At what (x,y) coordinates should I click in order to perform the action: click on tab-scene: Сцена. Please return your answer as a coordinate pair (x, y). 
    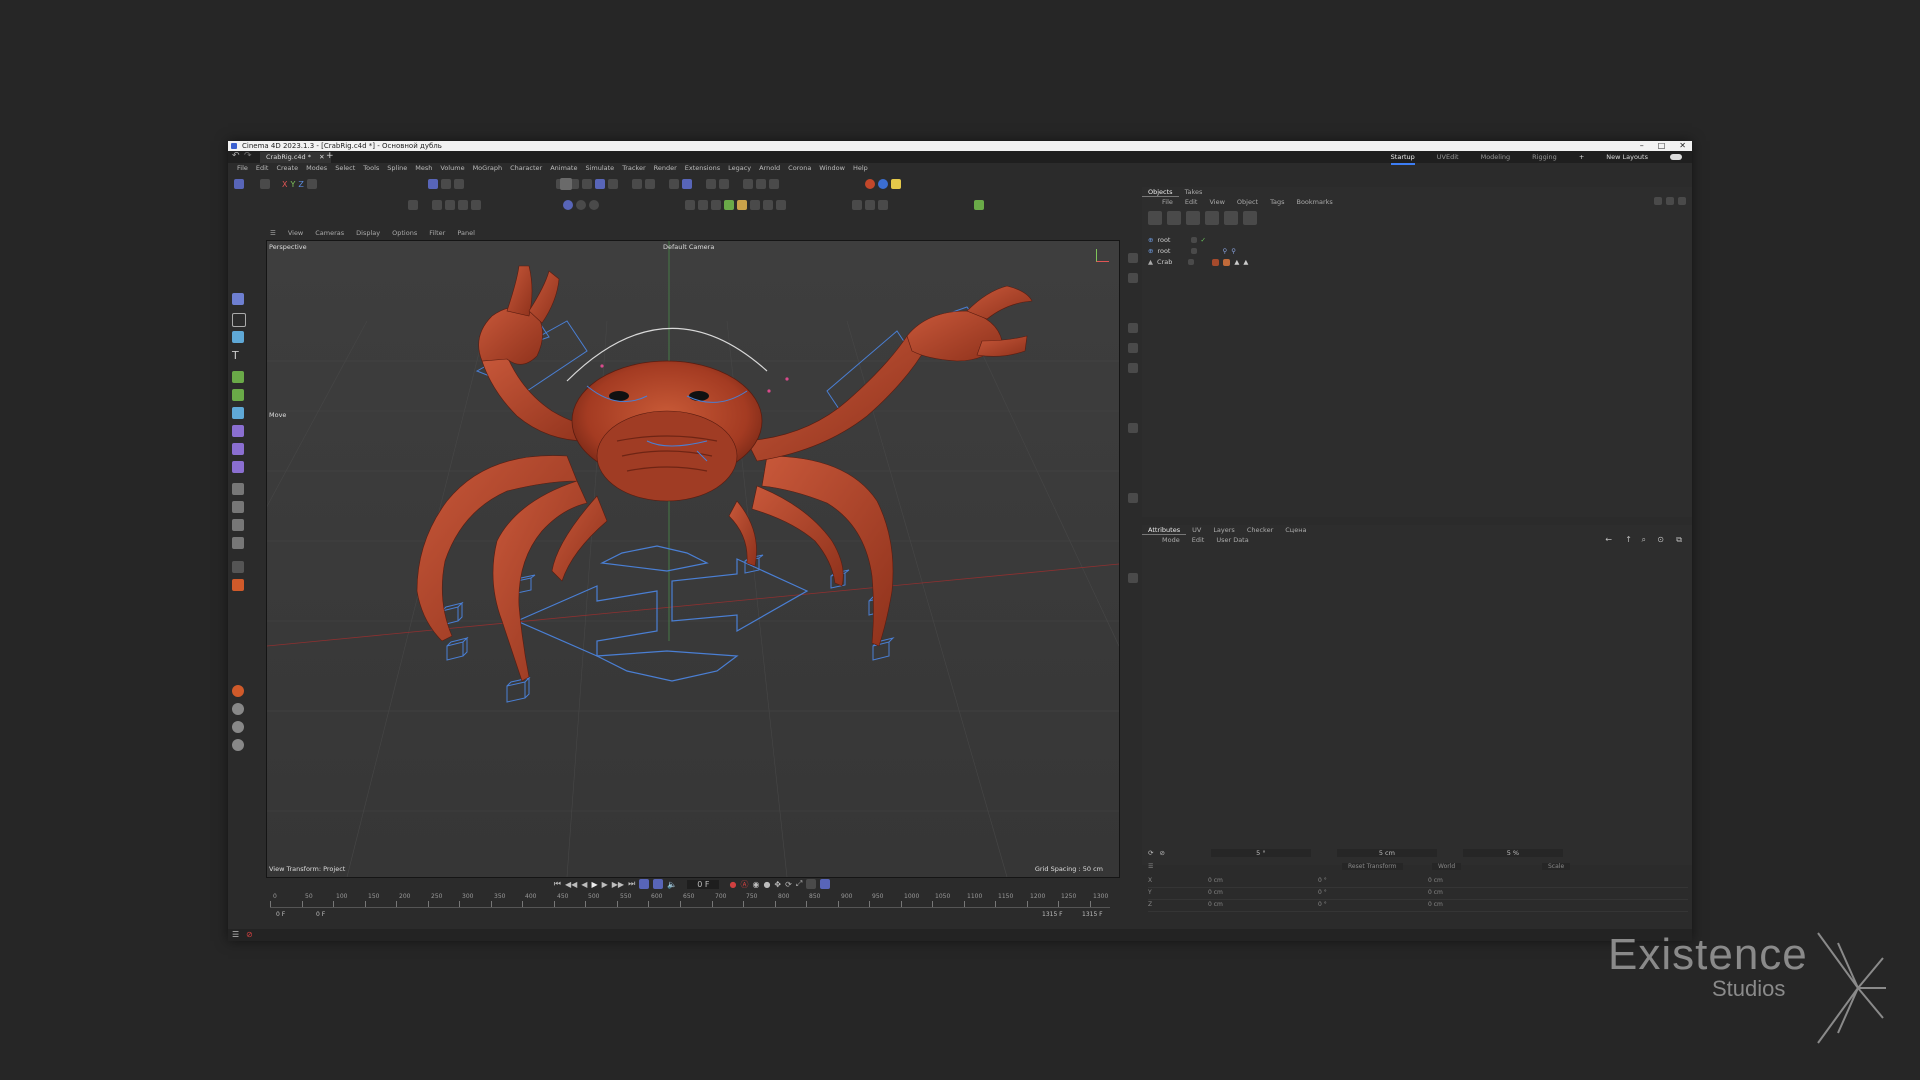
    Looking at the image, I should click on (1295, 530).